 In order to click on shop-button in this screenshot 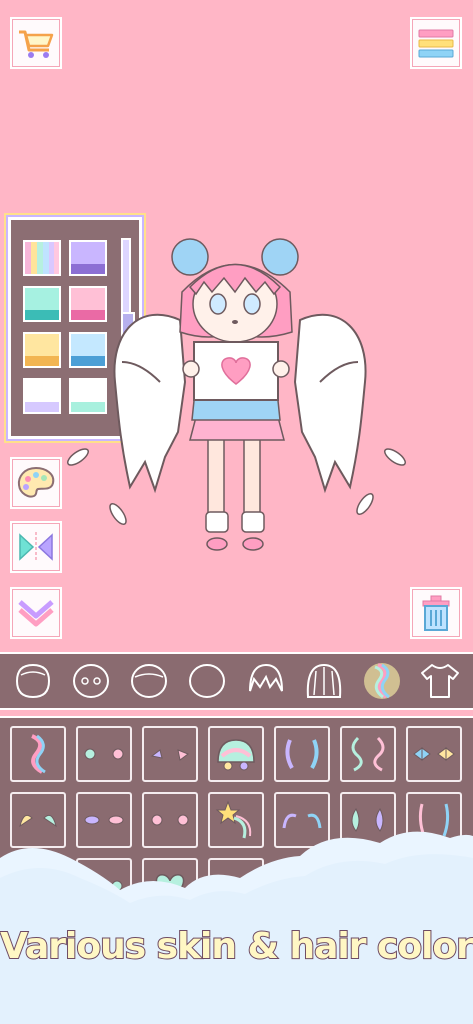, I will do `click(36, 43)`.